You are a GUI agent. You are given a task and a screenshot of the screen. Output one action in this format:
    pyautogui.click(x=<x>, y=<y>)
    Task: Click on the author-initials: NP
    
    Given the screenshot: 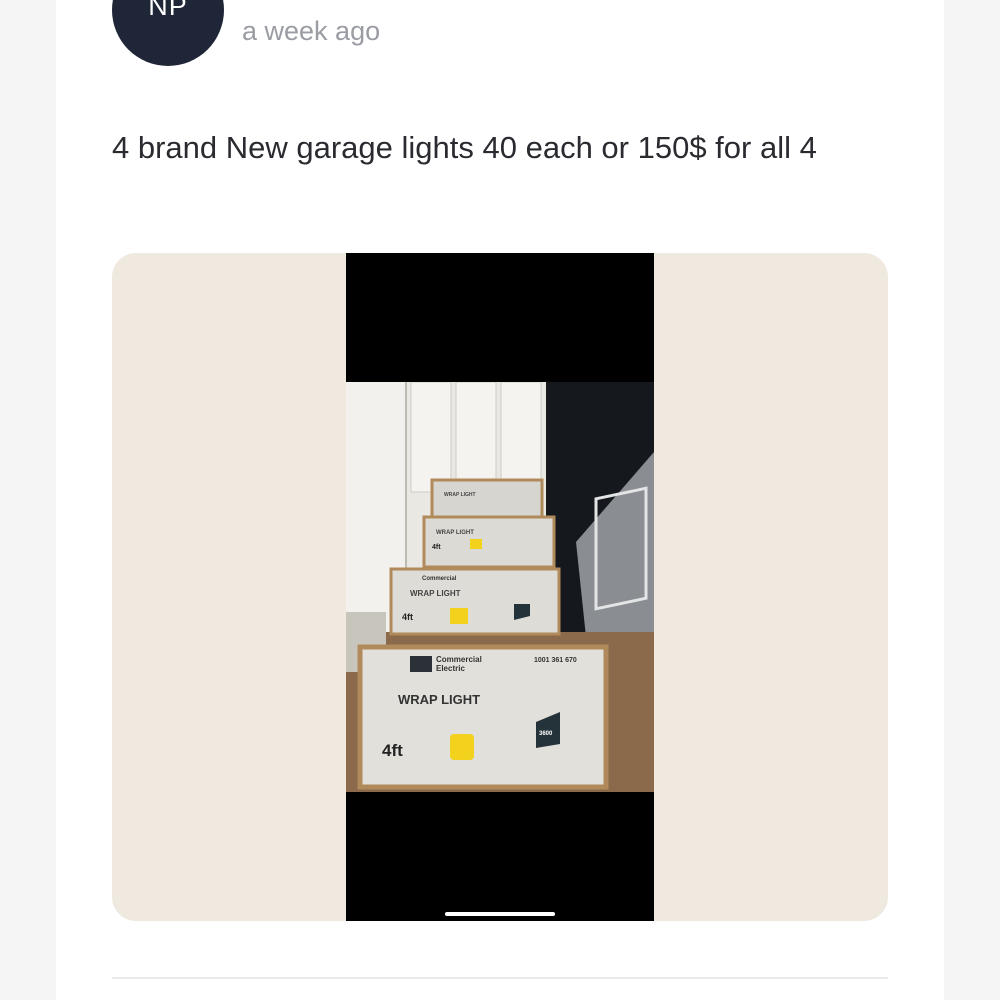 What is the action you would take?
    pyautogui.click(x=168, y=10)
    